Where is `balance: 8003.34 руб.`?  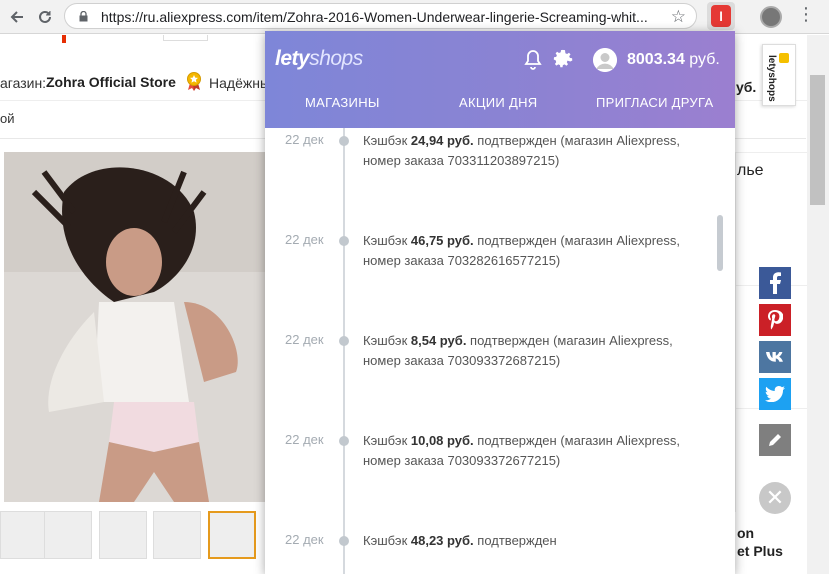 balance: 8003.34 руб. is located at coordinates (673, 60).